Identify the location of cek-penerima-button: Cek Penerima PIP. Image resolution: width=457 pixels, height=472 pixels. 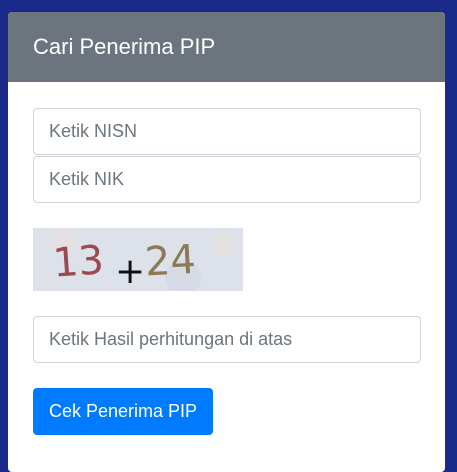
(123, 411).